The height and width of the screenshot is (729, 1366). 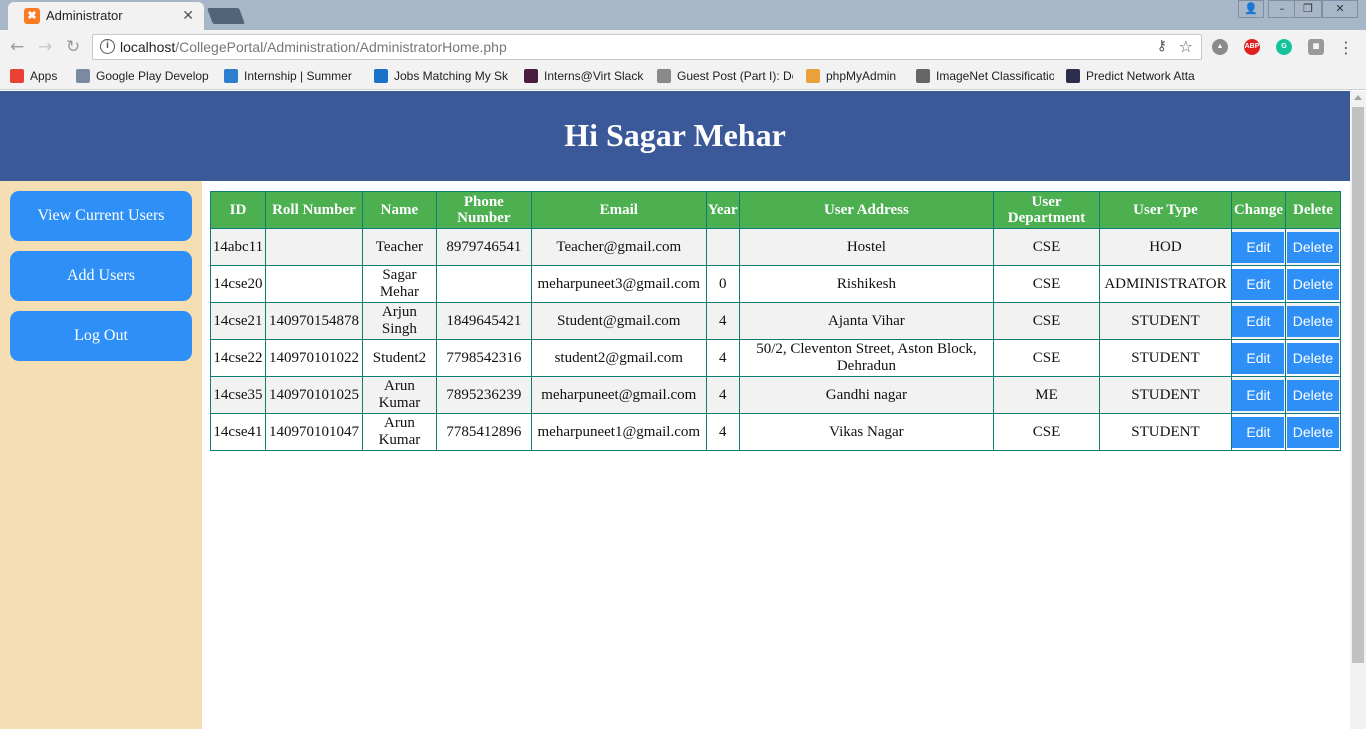 I want to click on drive-extension-icon: ▲, so click(x=1220, y=47).